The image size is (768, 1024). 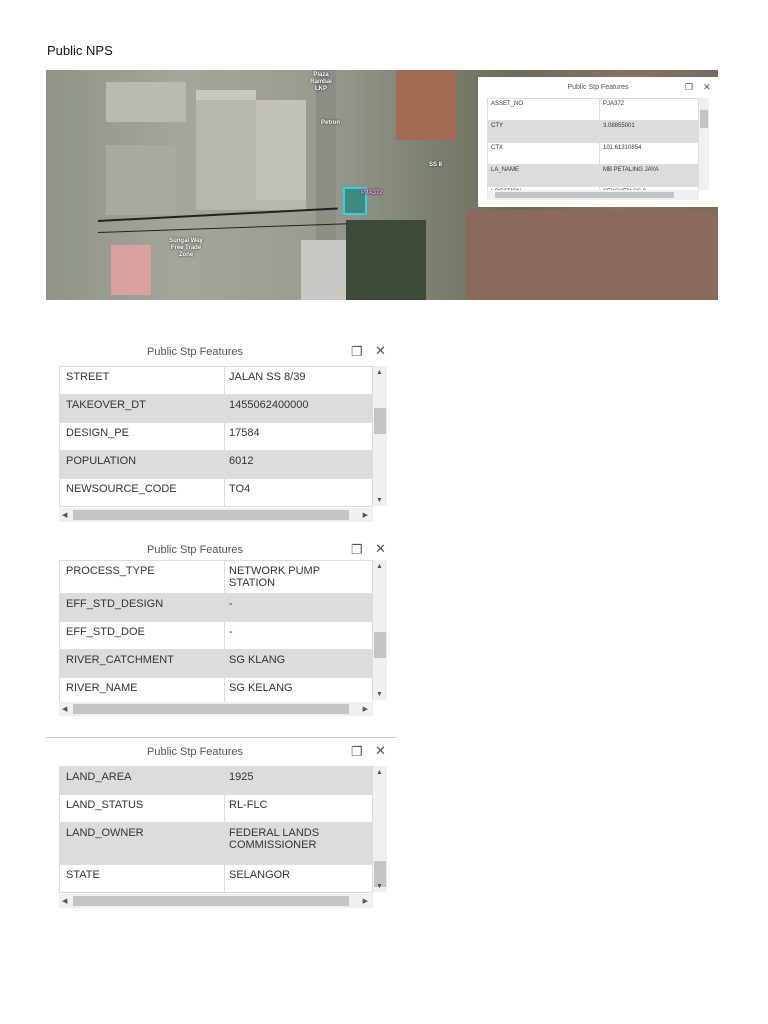 What do you see at coordinates (436, 165) in the screenshot?
I see `map-label: SS 8` at bounding box center [436, 165].